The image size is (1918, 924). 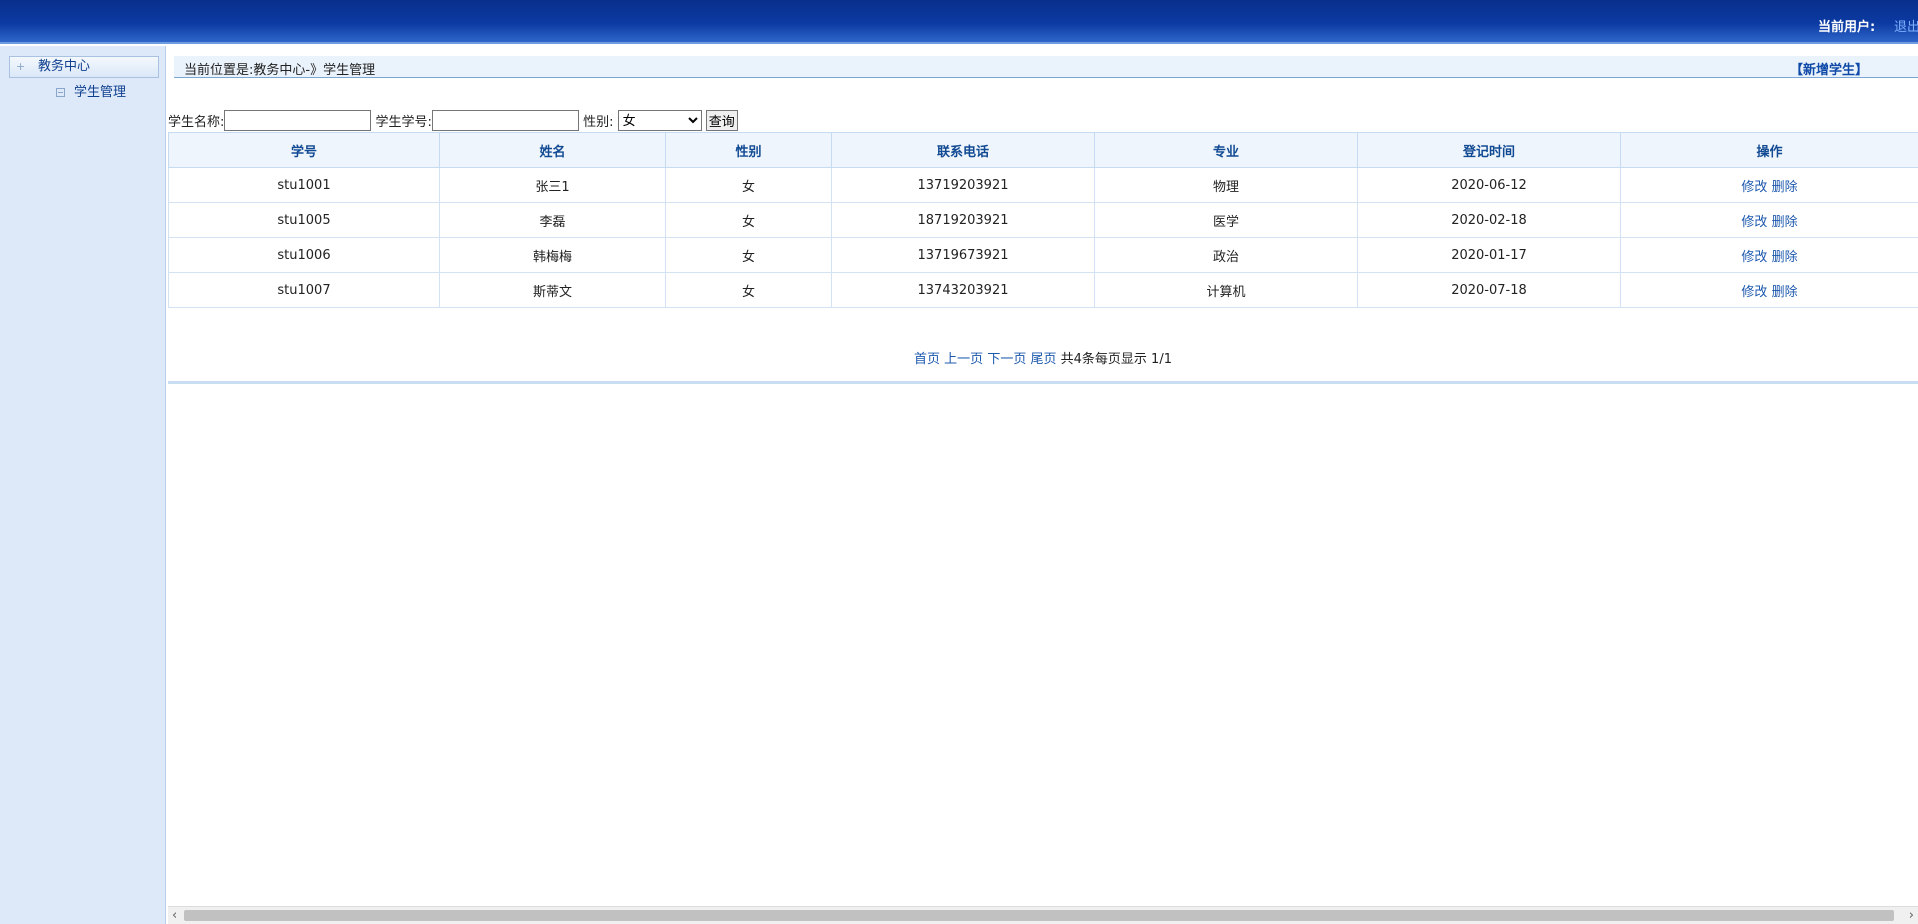 I want to click on cell-student-id: stu1007, so click(x=304, y=290).